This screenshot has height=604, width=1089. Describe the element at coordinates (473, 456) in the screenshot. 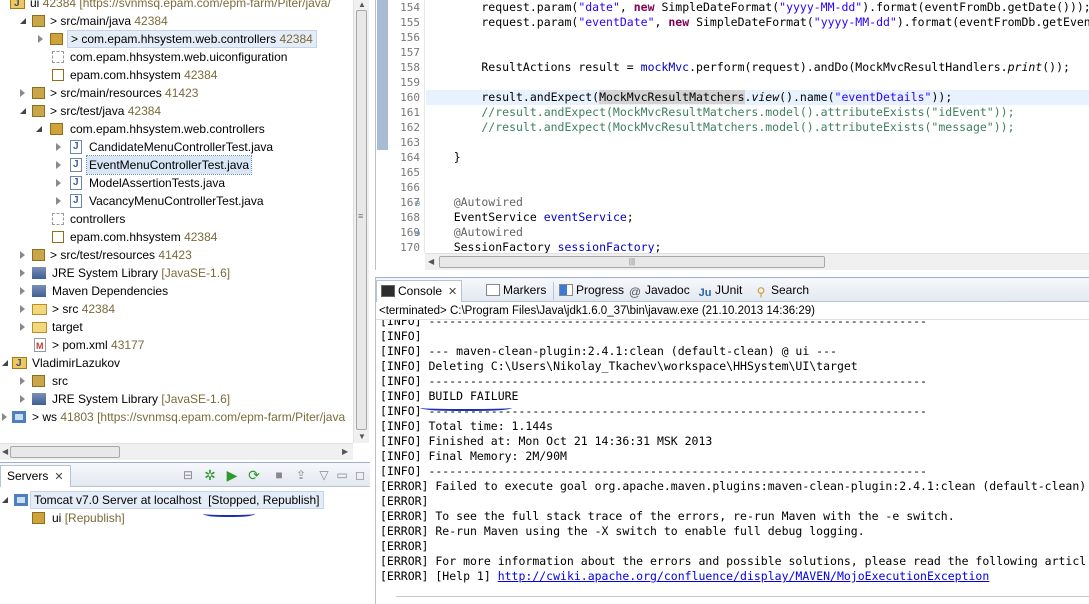

I see `console-line: [INFO] Final Memory: 2M/90M` at that location.